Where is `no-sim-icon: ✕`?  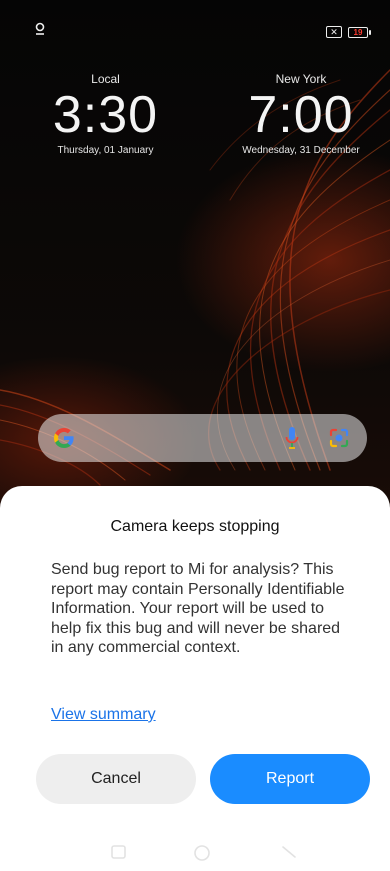 no-sim-icon: ✕ is located at coordinates (334, 32).